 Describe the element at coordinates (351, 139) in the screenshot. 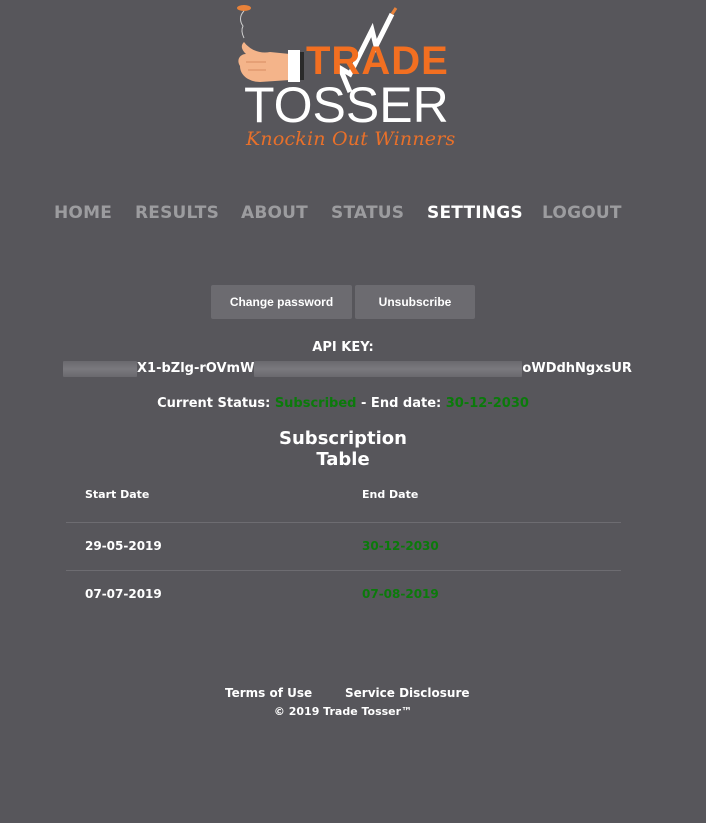

I see `logo-tagline: Knockin Out Winners` at that location.